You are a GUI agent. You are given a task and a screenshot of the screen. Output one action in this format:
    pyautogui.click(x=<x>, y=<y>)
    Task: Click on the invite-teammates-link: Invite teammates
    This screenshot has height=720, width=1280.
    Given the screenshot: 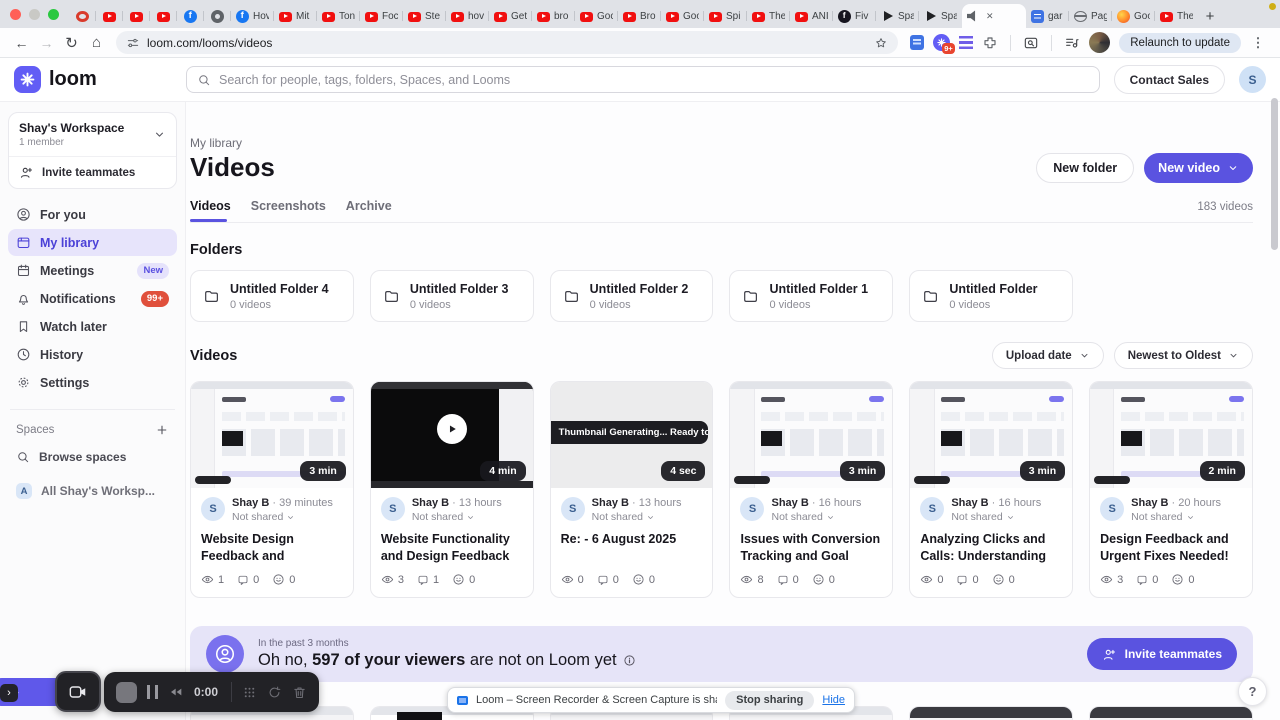 What is the action you would take?
    pyautogui.click(x=92, y=172)
    